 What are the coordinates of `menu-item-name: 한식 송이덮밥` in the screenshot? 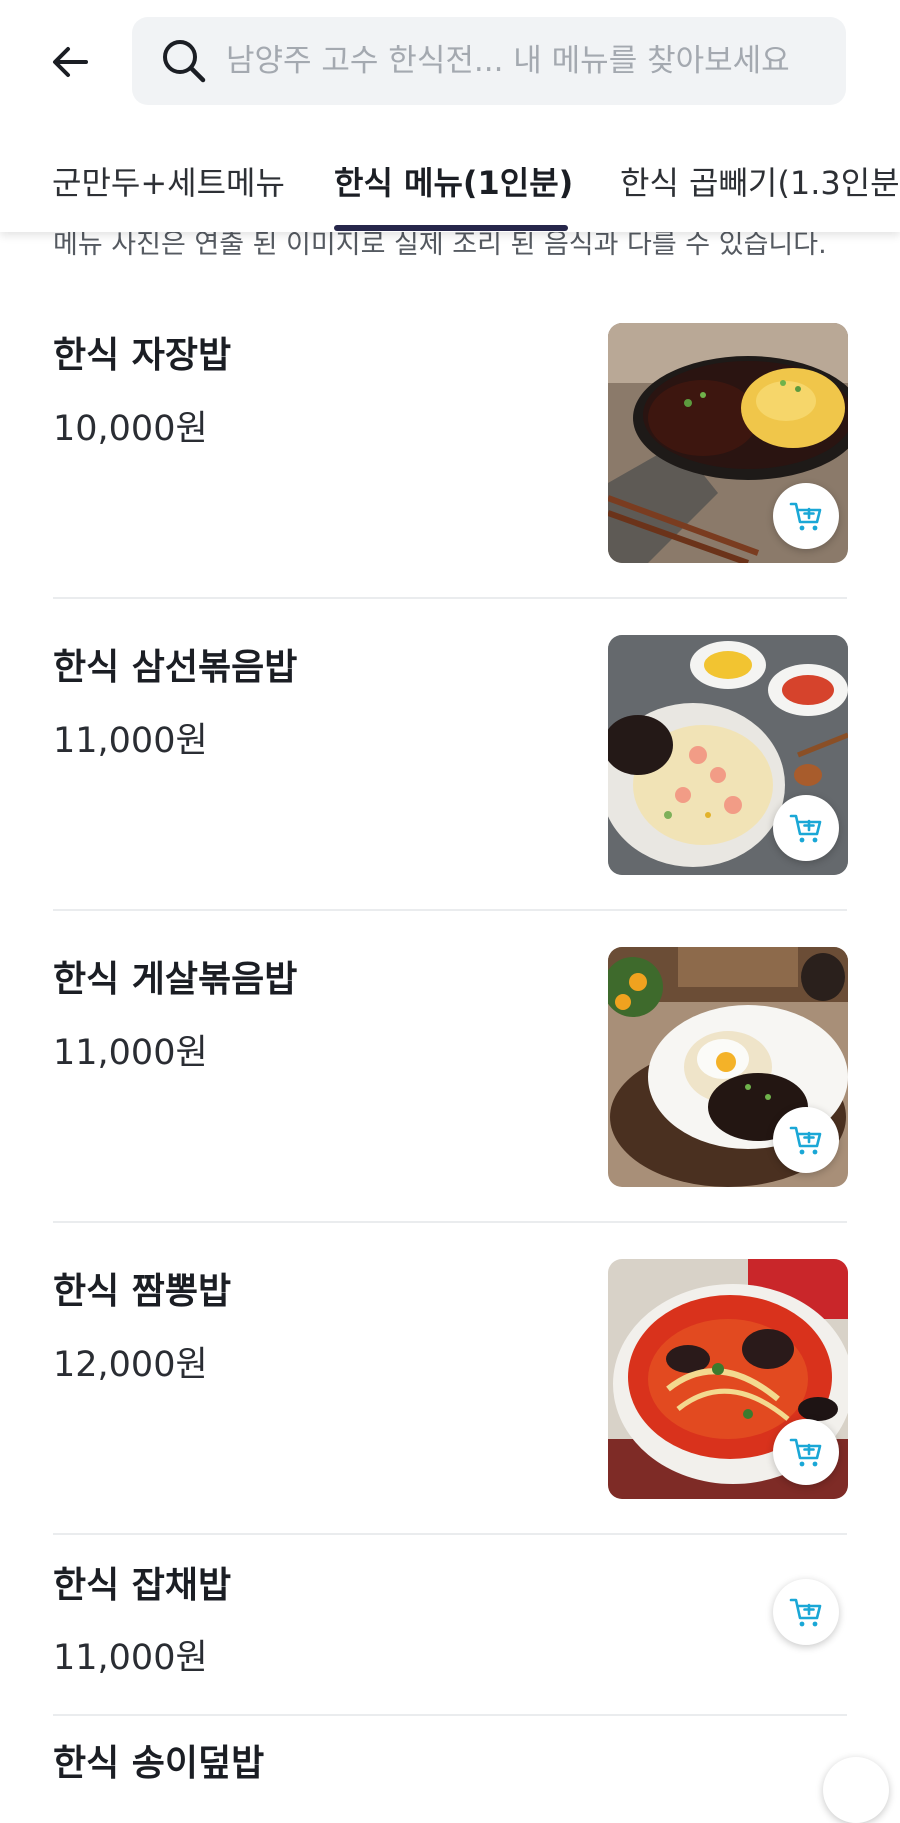 It's located at (159, 1763).